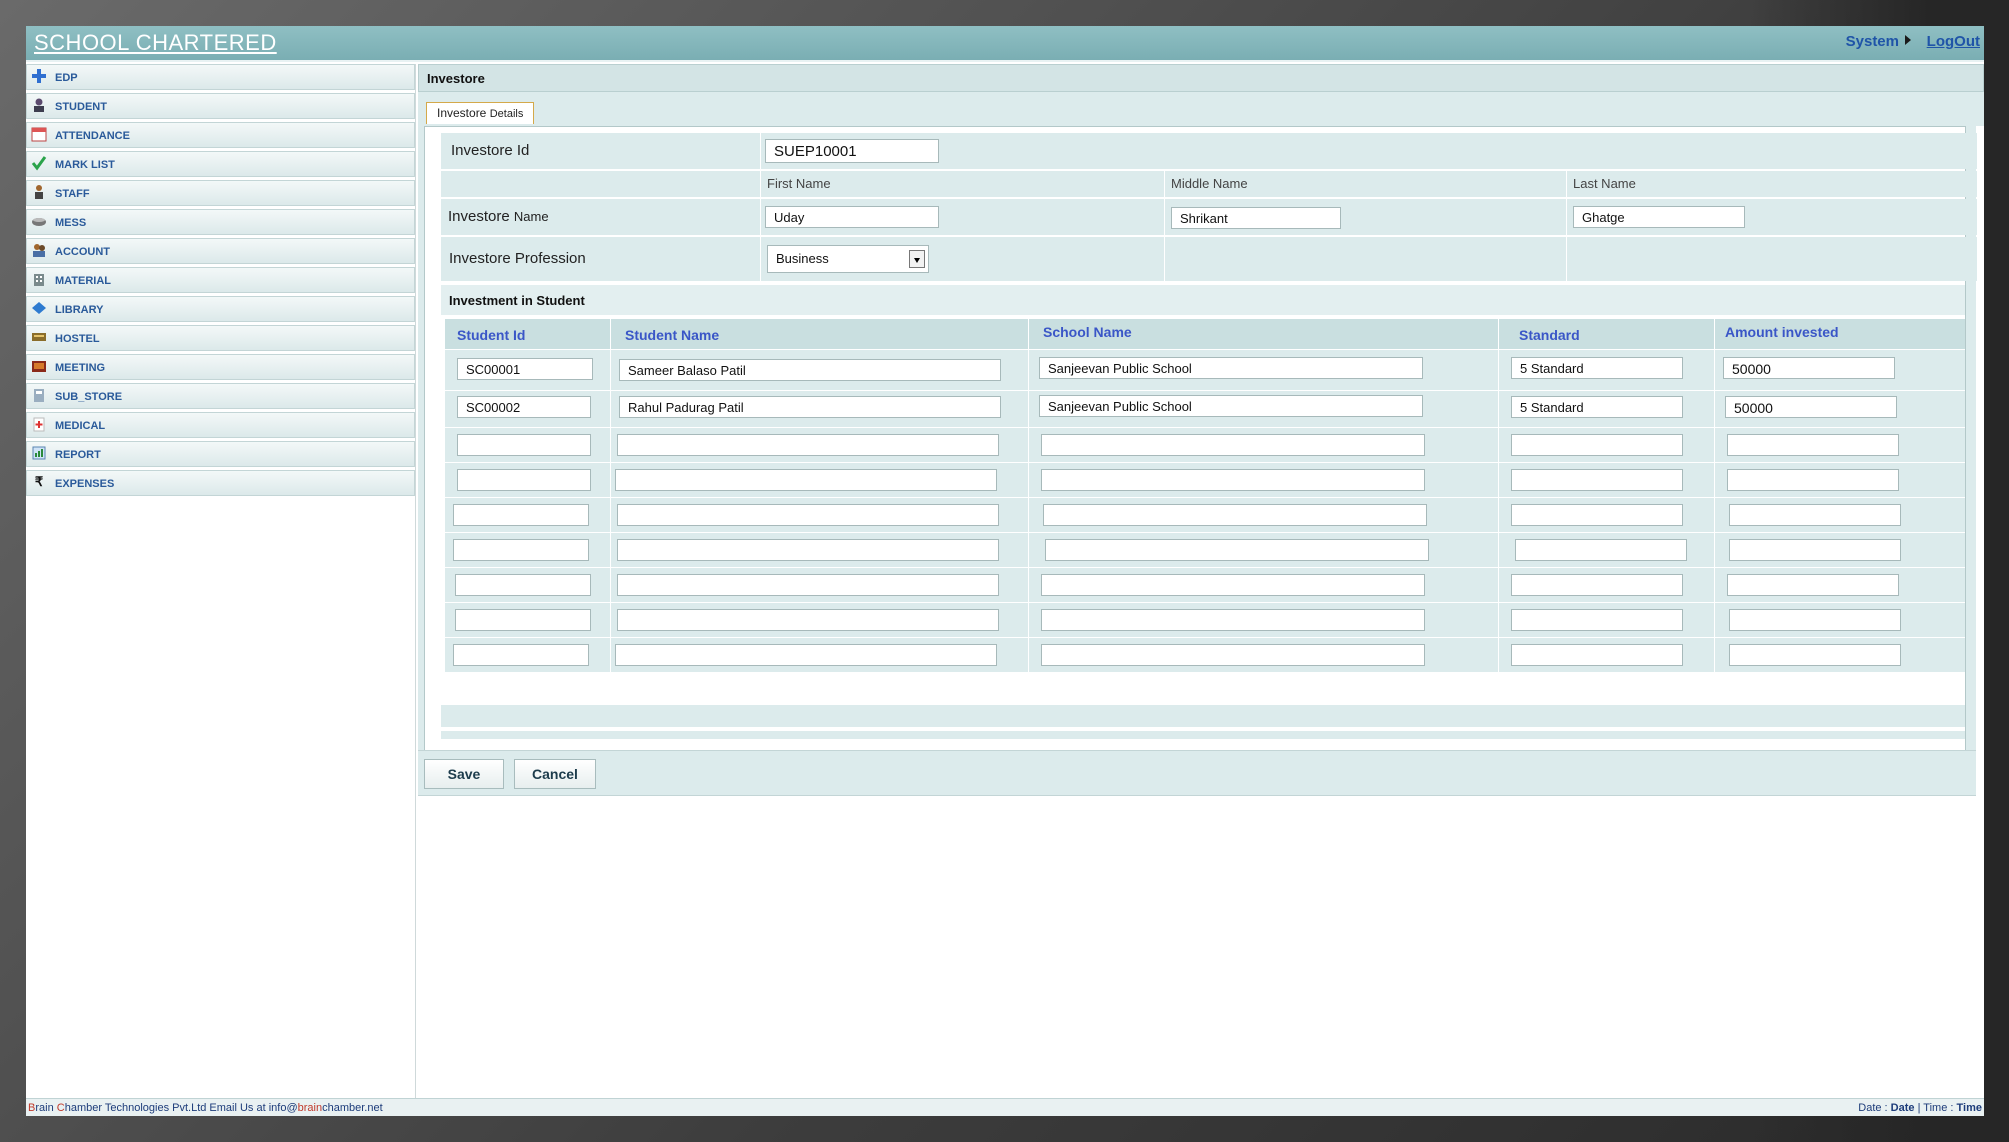 This screenshot has height=1142, width=2009. What do you see at coordinates (220, 251) in the screenshot?
I see `sidebar-item-account: ACCOUNT` at bounding box center [220, 251].